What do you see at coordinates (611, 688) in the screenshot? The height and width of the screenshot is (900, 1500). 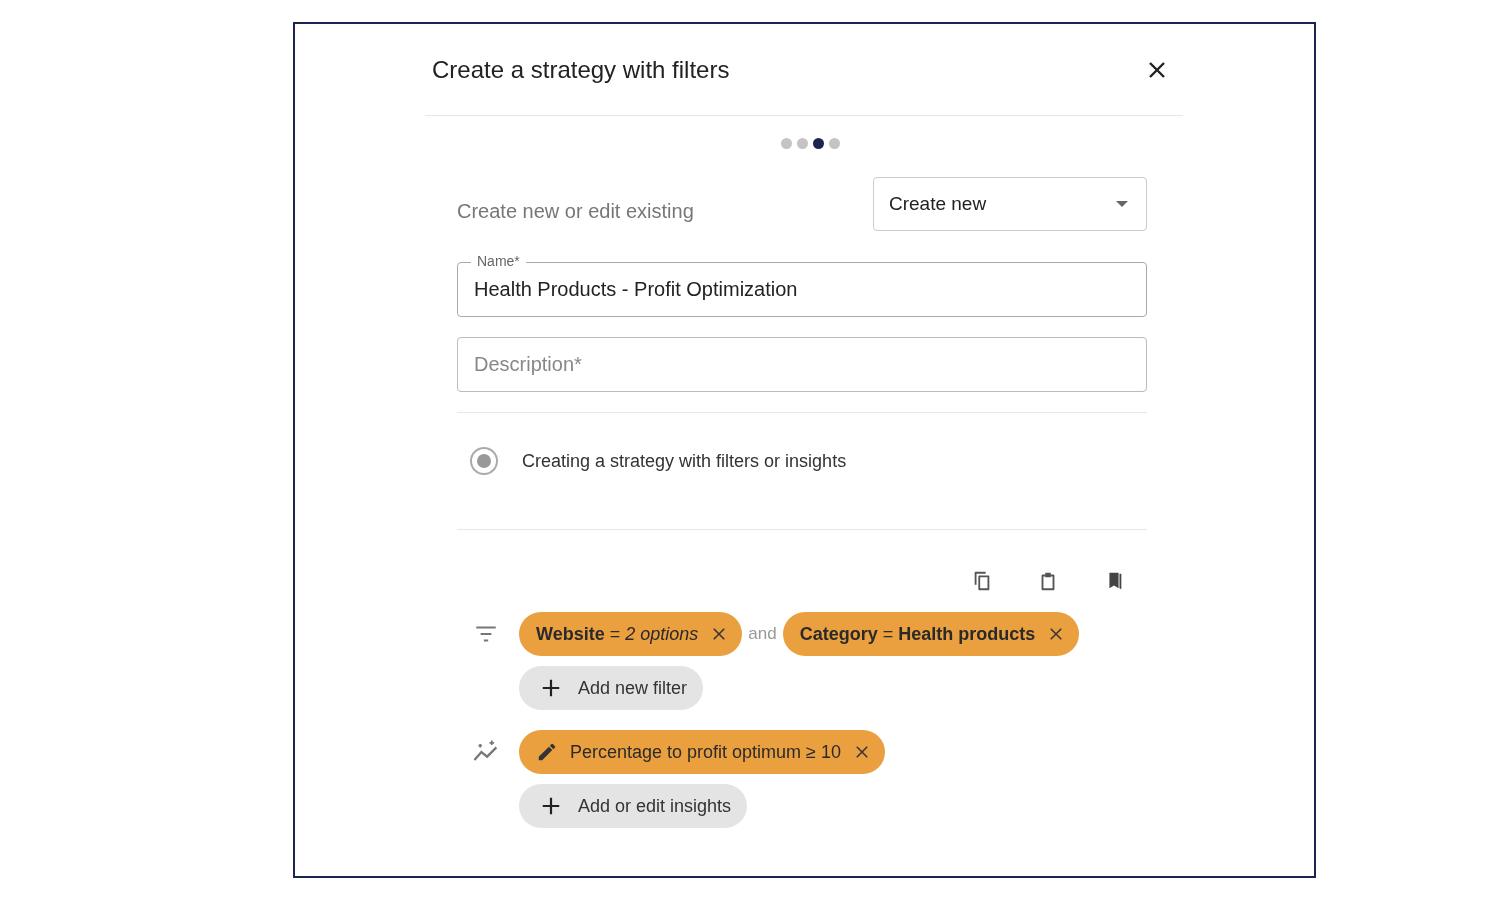 I see `add-filter-button: Add new filter` at bounding box center [611, 688].